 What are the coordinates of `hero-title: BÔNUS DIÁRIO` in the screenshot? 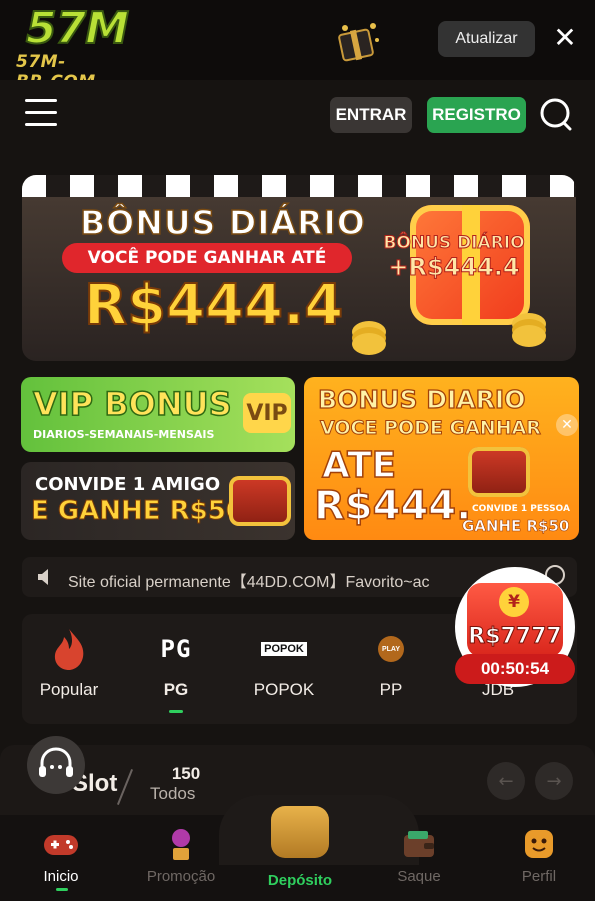 It's located at (222, 222).